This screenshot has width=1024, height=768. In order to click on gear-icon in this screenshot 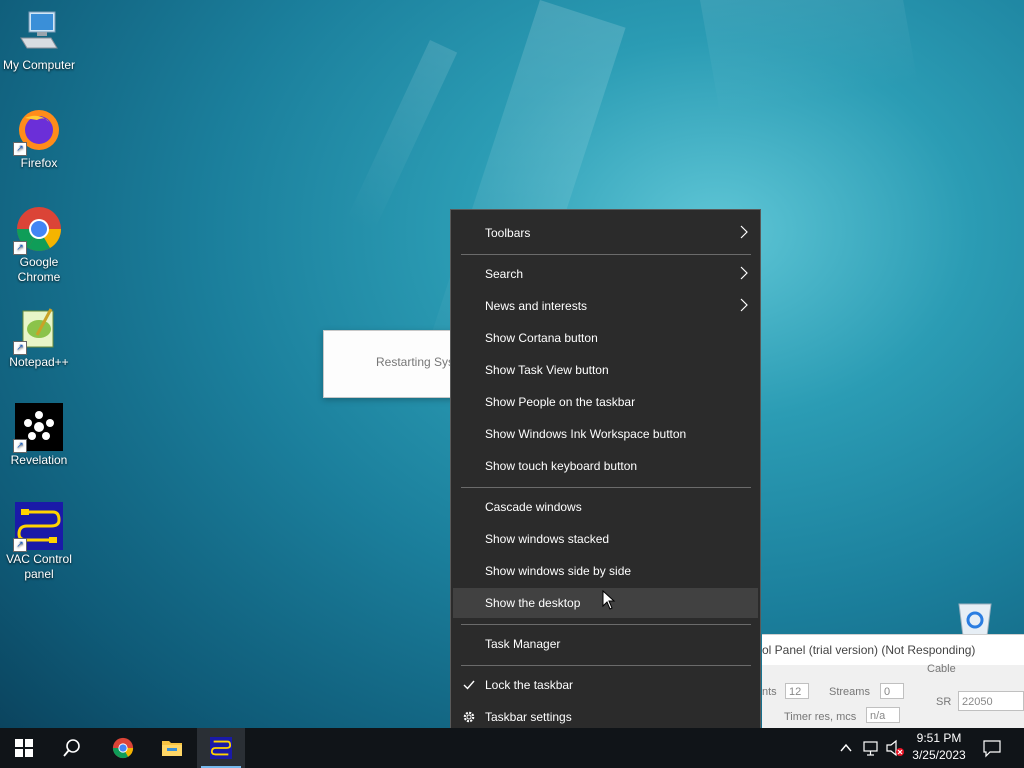, I will do `click(469, 717)`.